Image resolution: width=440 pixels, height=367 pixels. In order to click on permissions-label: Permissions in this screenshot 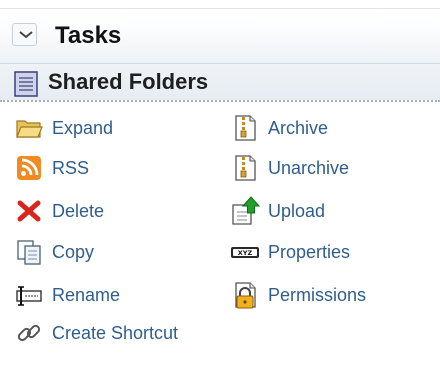, I will do `click(317, 295)`.